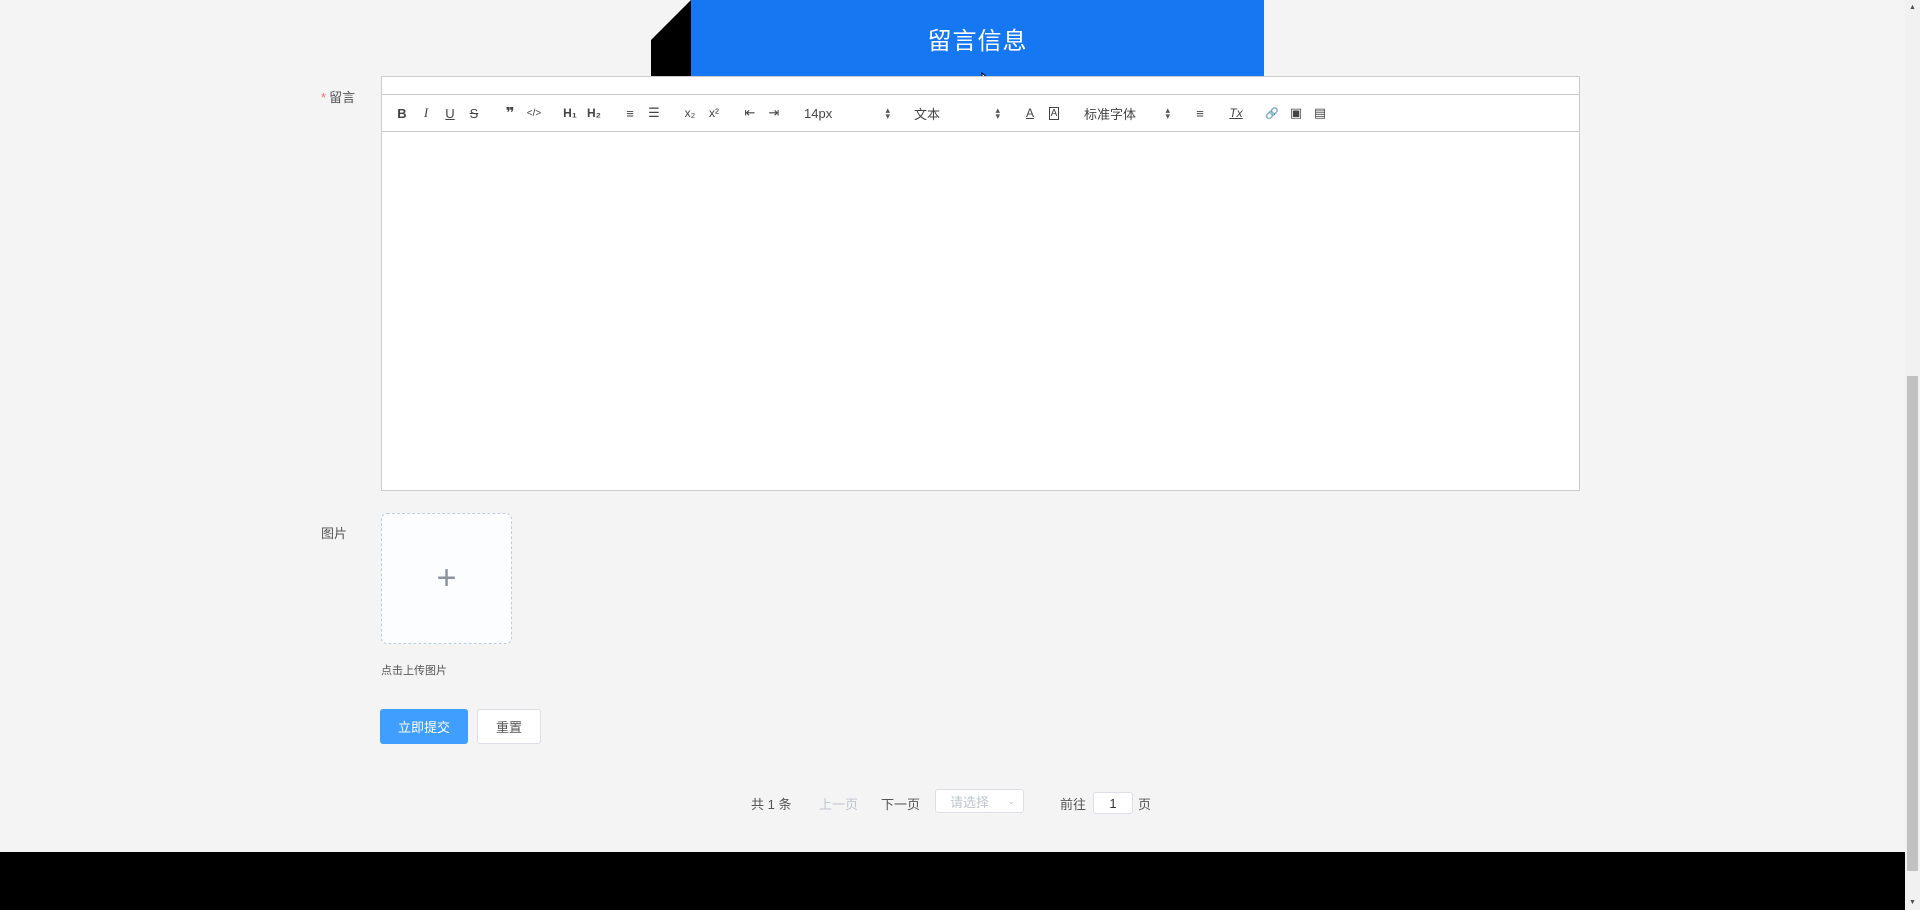  I want to click on reset-button: 重置, so click(509, 726).